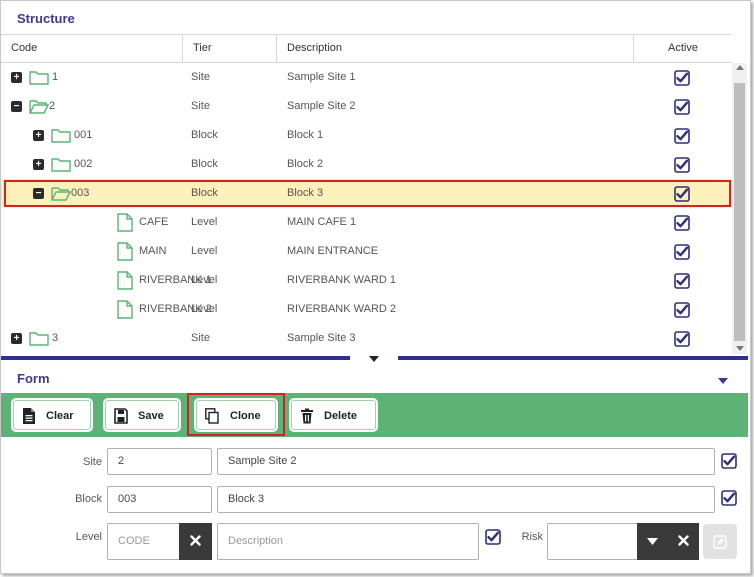 The height and width of the screenshot is (577, 754). I want to click on row-code: 003, so click(80, 193).